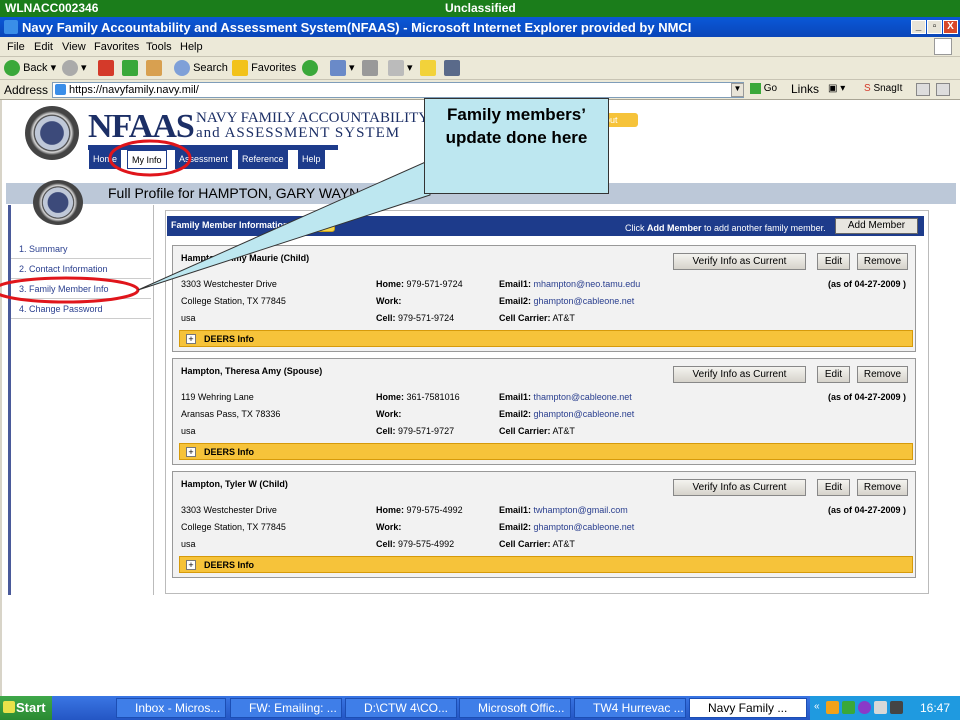  What do you see at coordinates (159, 47) in the screenshot?
I see `menu-tools: Tools` at bounding box center [159, 47].